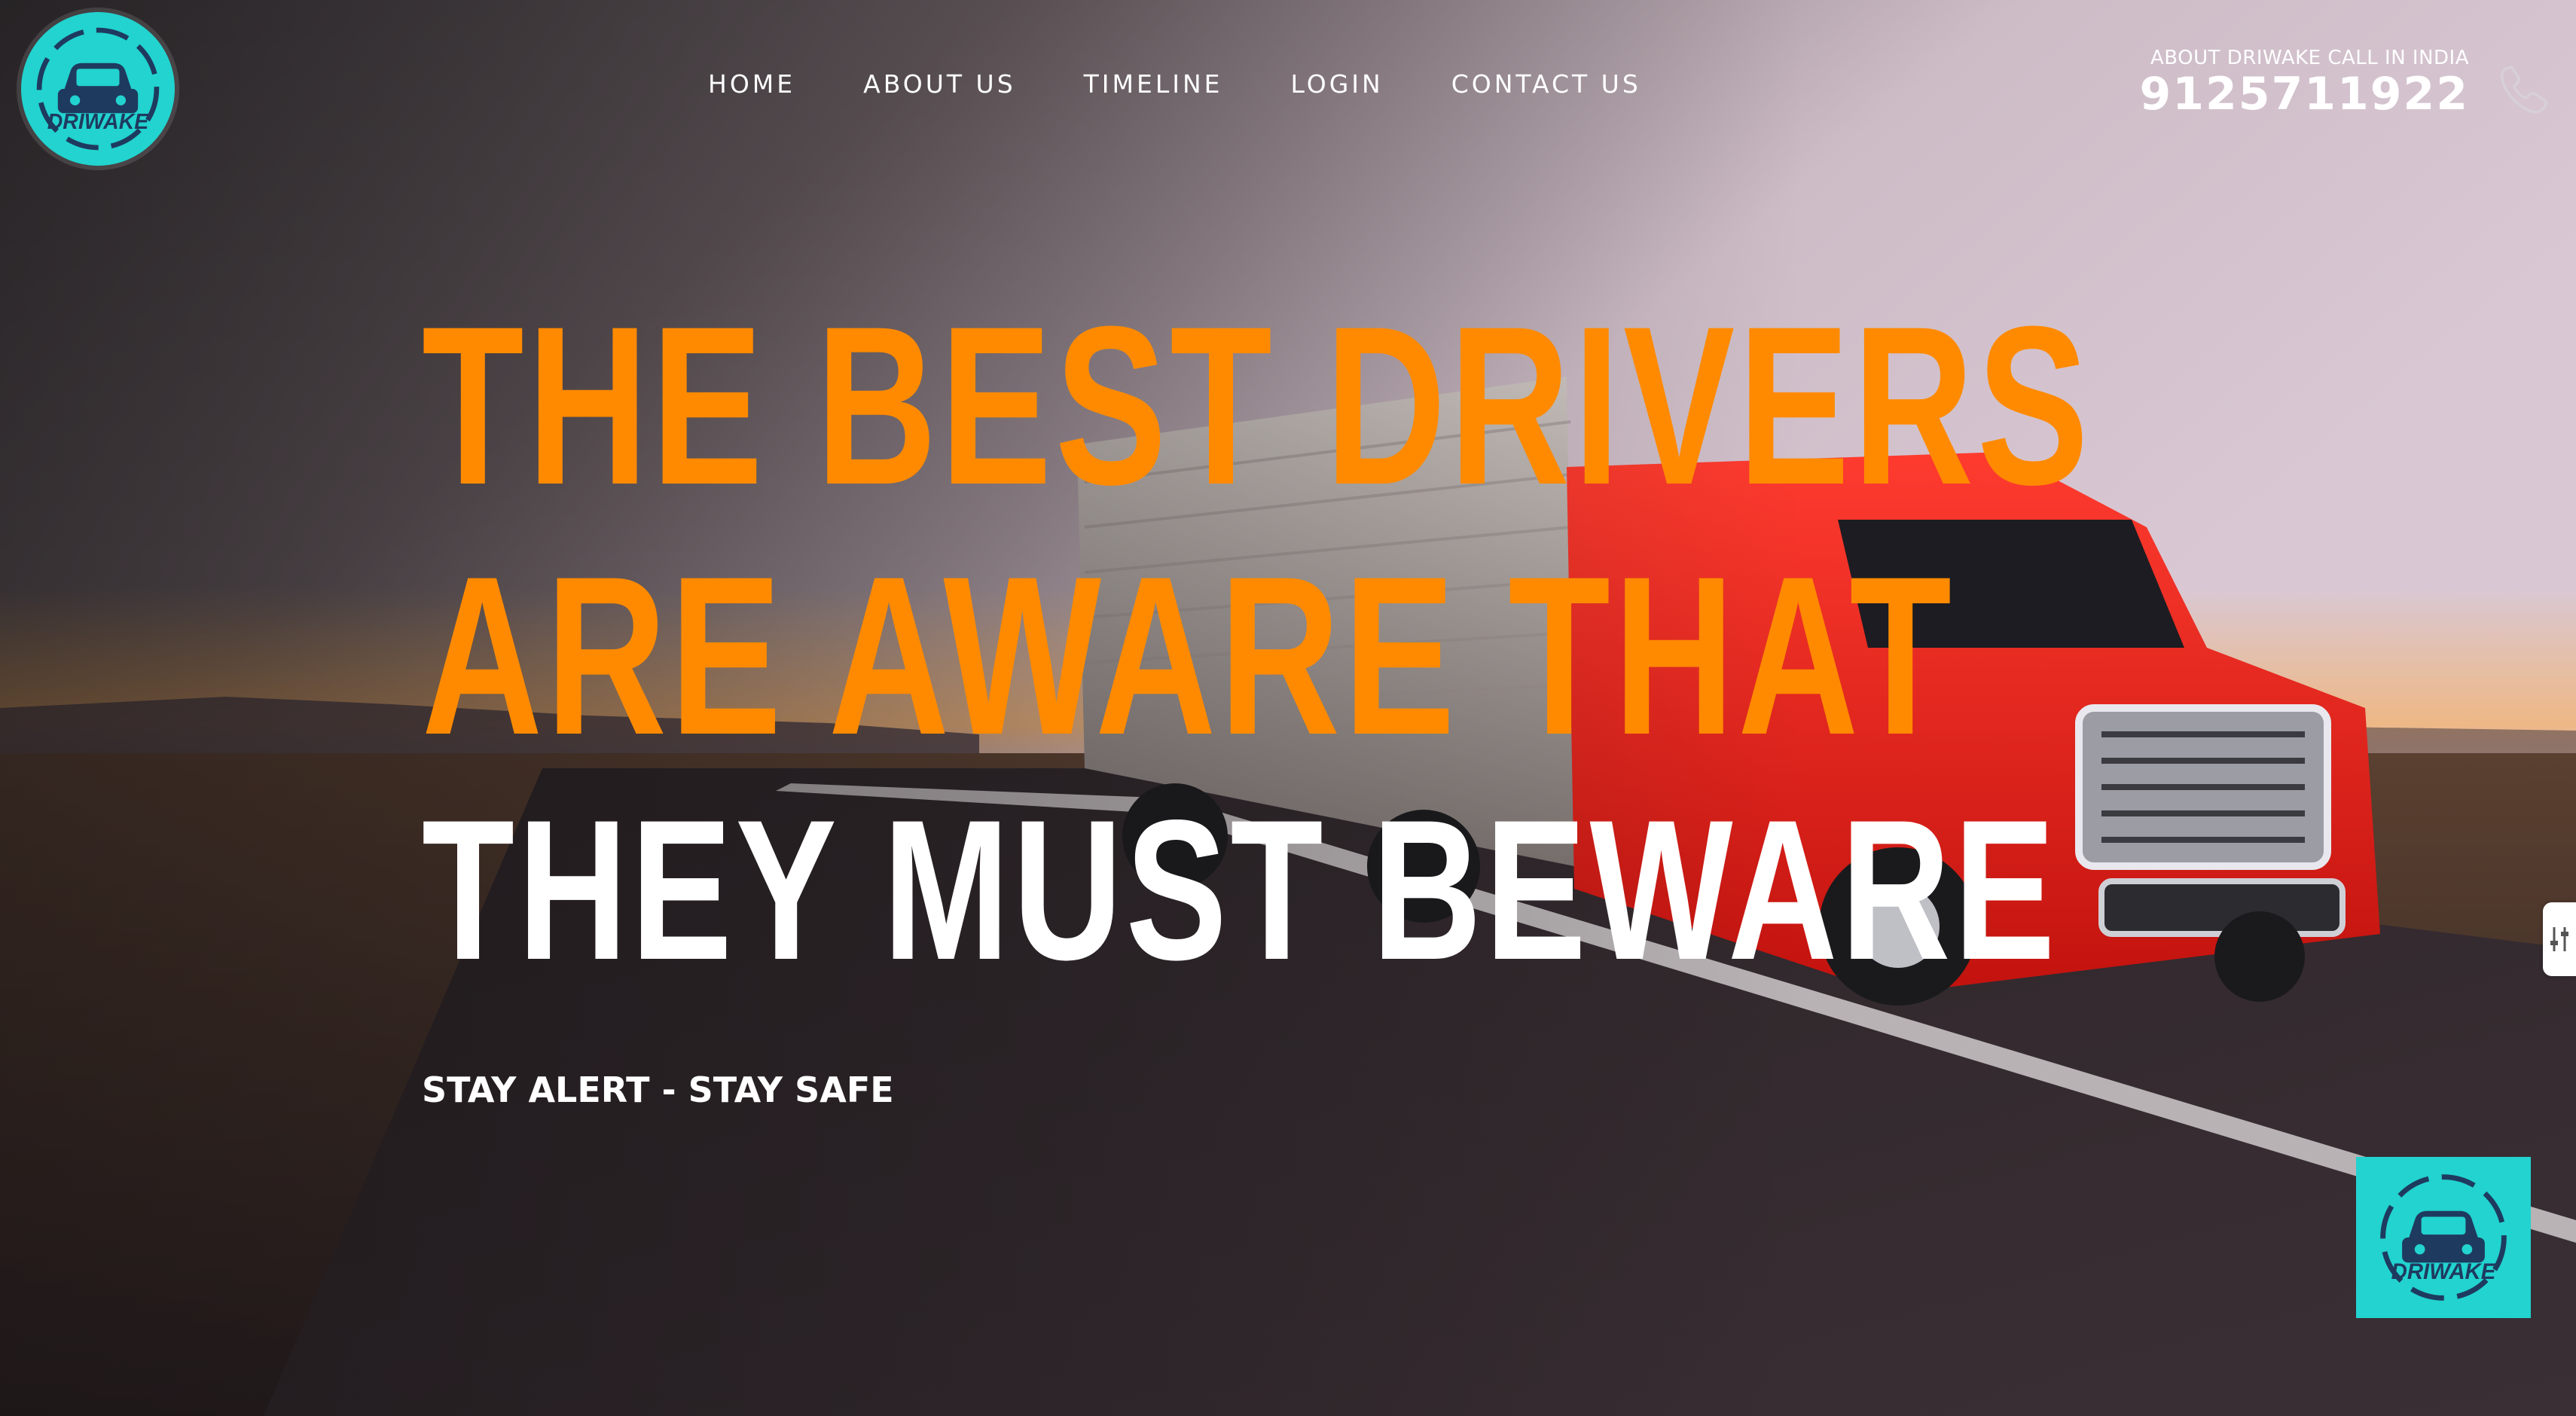 The image size is (2576, 1416). What do you see at coordinates (1546, 84) in the screenshot?
I see `nav-contact-us: CONTACT US` at bounding box center [1546, 84].